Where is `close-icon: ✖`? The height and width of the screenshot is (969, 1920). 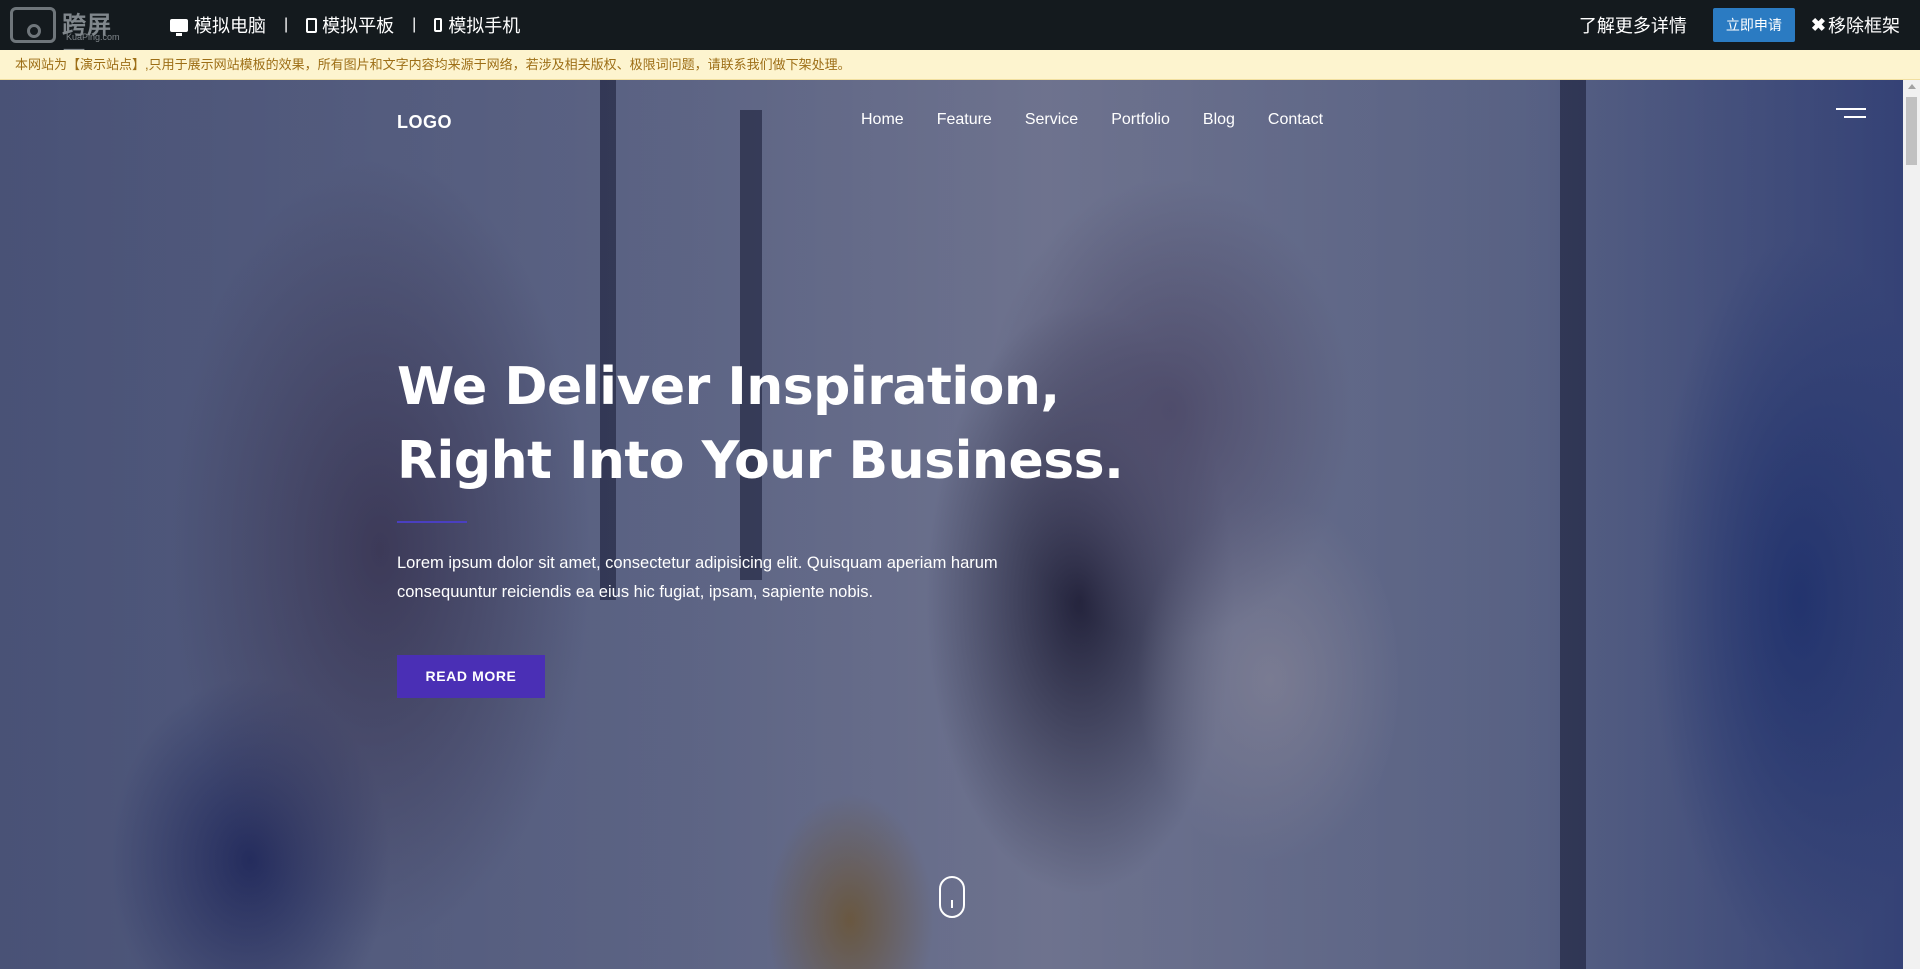 close-icon: ✖ is located at coordinates (1818, 24).